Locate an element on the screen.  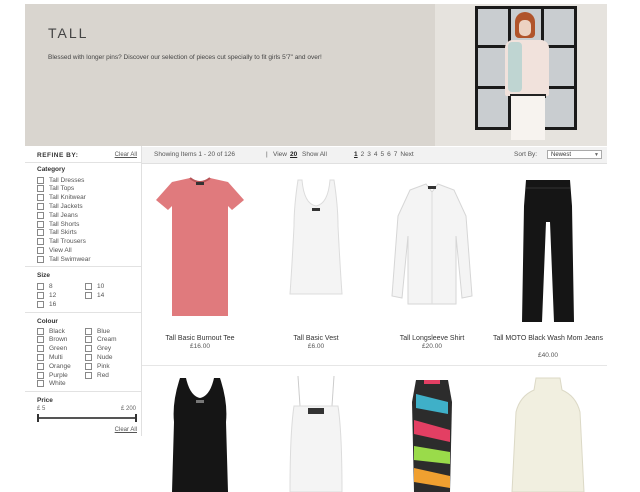
black-vest-dress-image is located at coordinates (200, 432).